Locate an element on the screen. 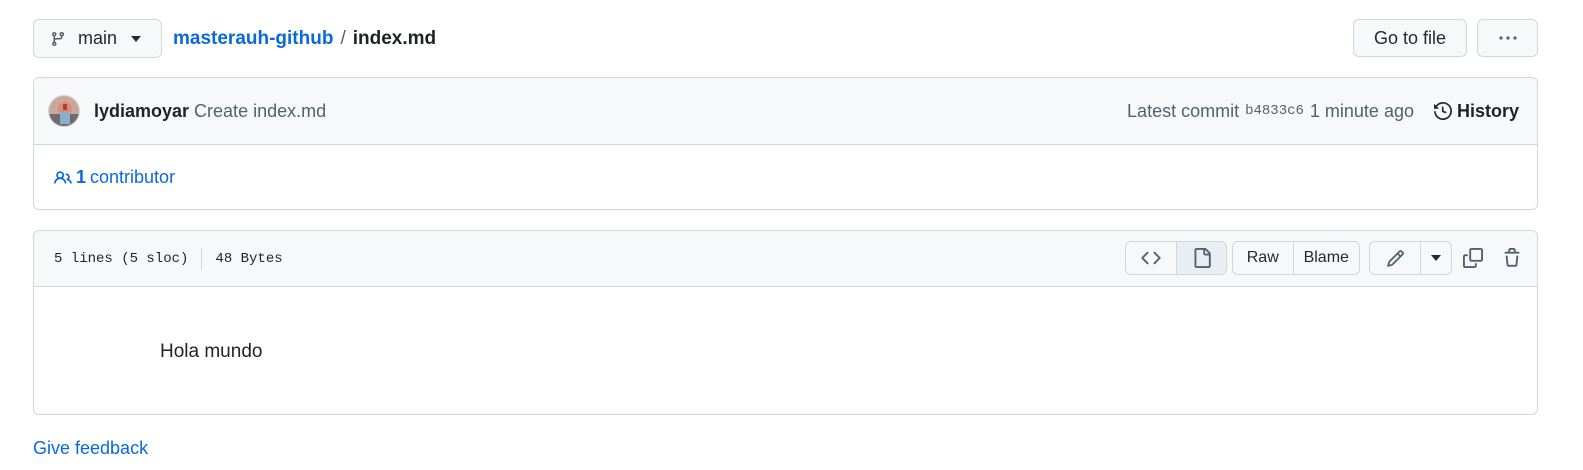  view-mode-toggle is located at coordinates (1176, 258).